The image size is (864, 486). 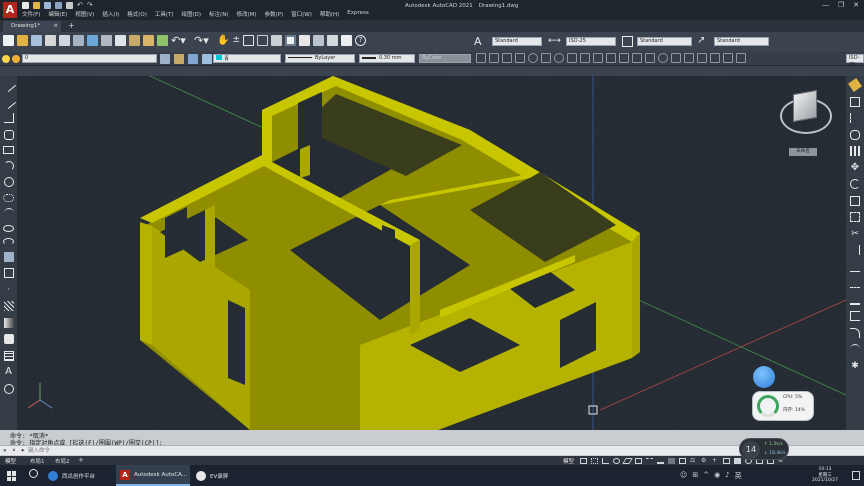 I want to click on monitor-ball, so click(x=764, y=377).